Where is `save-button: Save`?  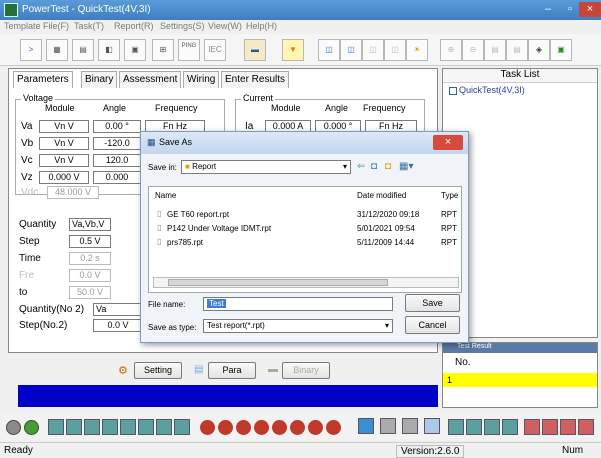 save-button: Save is located at coordinates (432, 303).